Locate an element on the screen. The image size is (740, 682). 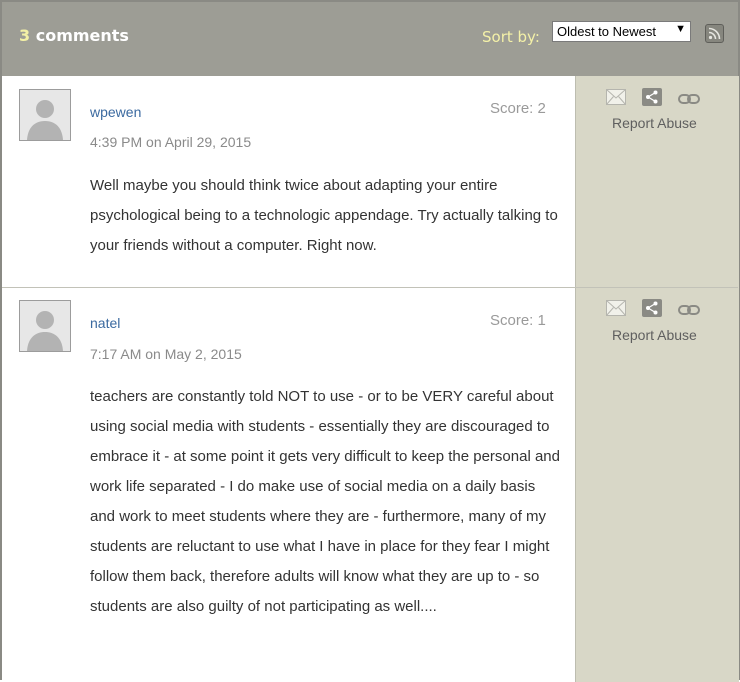
comment-divider is located at coordinates (370, 287).